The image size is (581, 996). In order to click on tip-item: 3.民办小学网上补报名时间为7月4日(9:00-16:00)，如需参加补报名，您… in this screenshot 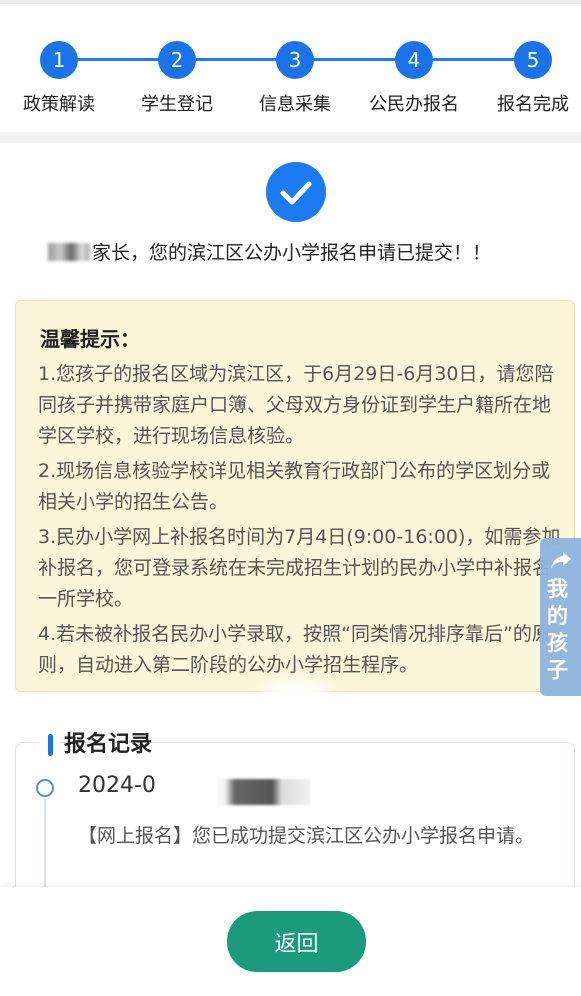, I will do `click(299, 568)`.